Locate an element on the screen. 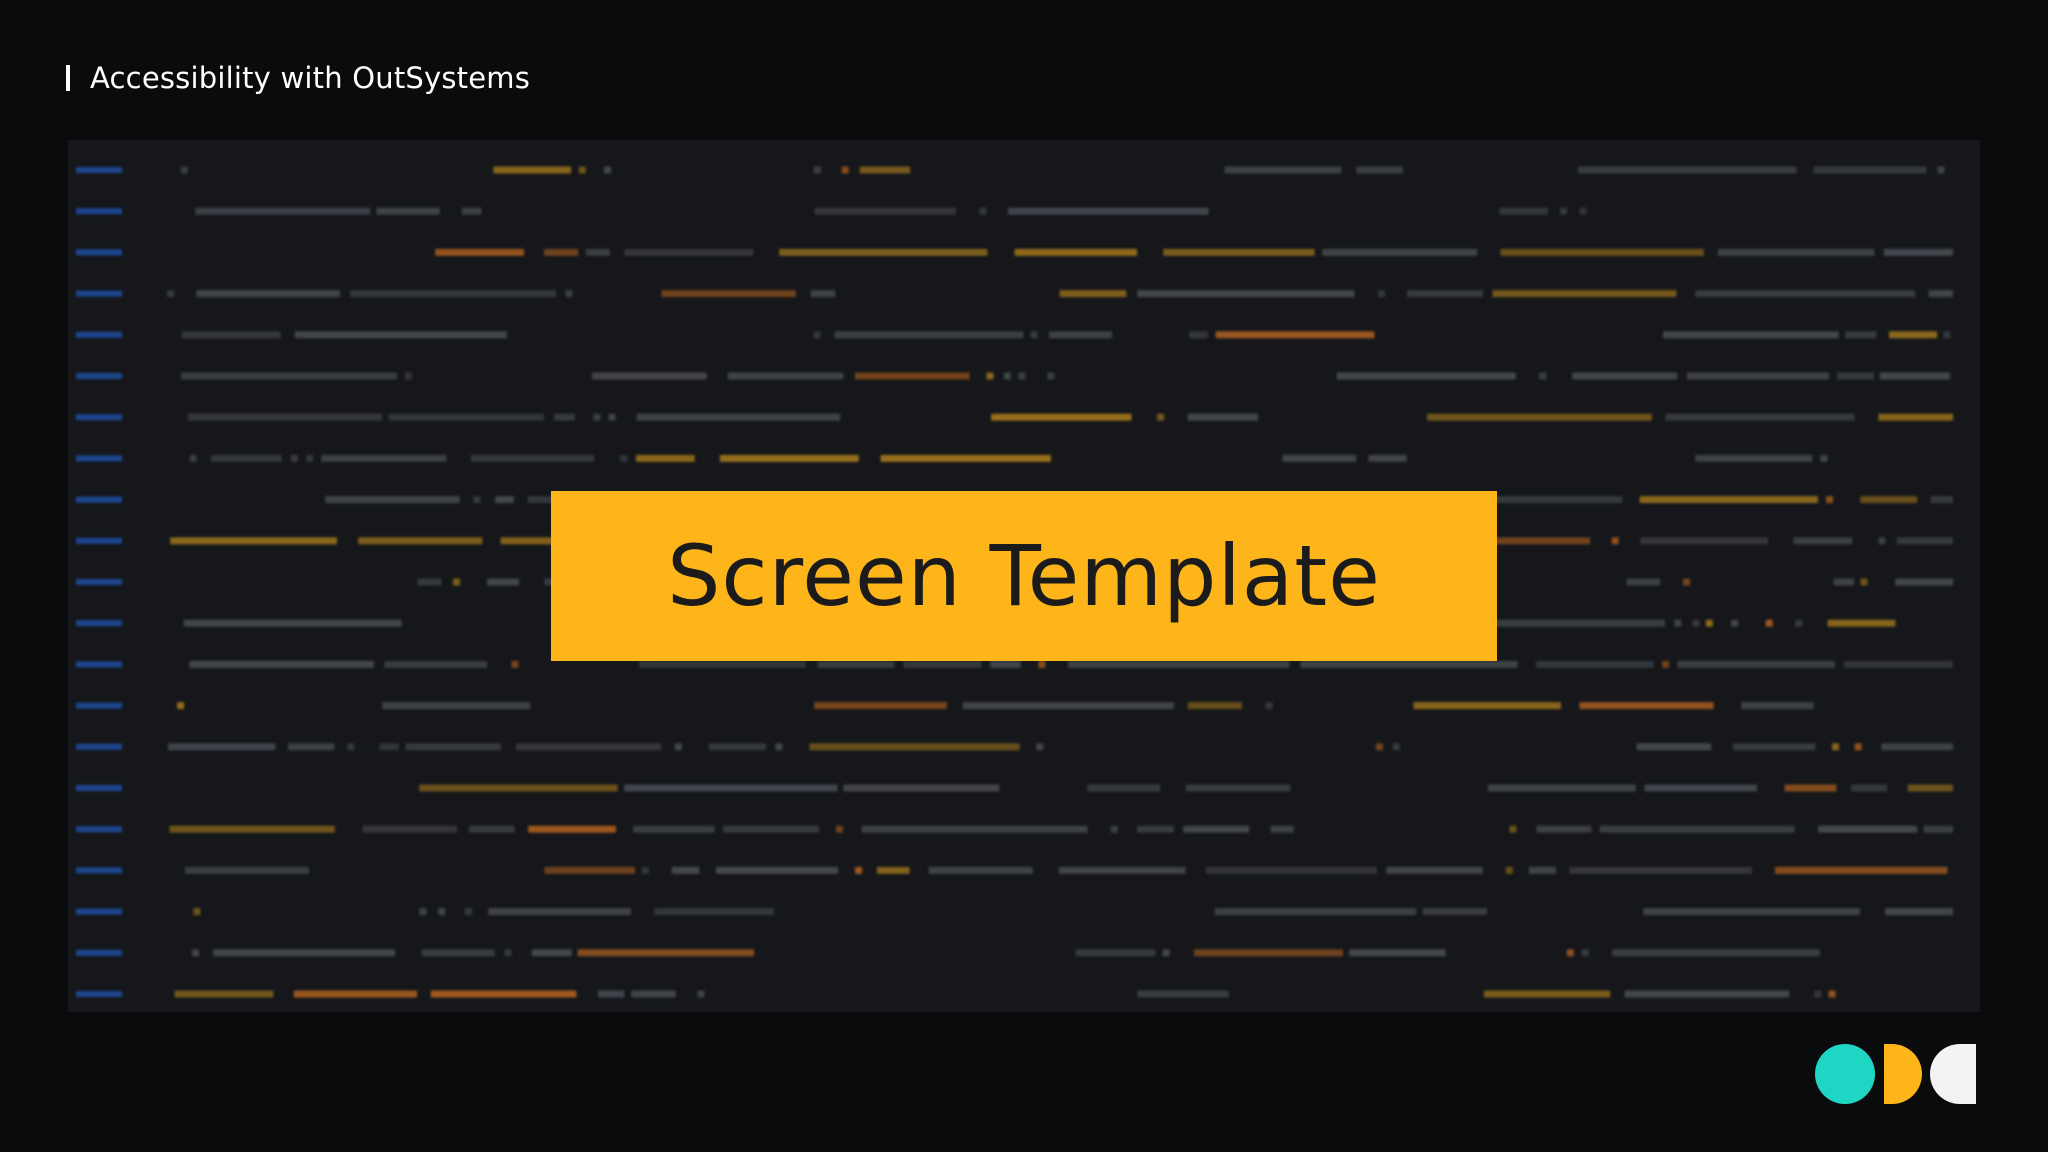 The height and width of the screenshot is (1152, 2048). screen-template-title: Screen Template is located at coordinates (1024, 576).